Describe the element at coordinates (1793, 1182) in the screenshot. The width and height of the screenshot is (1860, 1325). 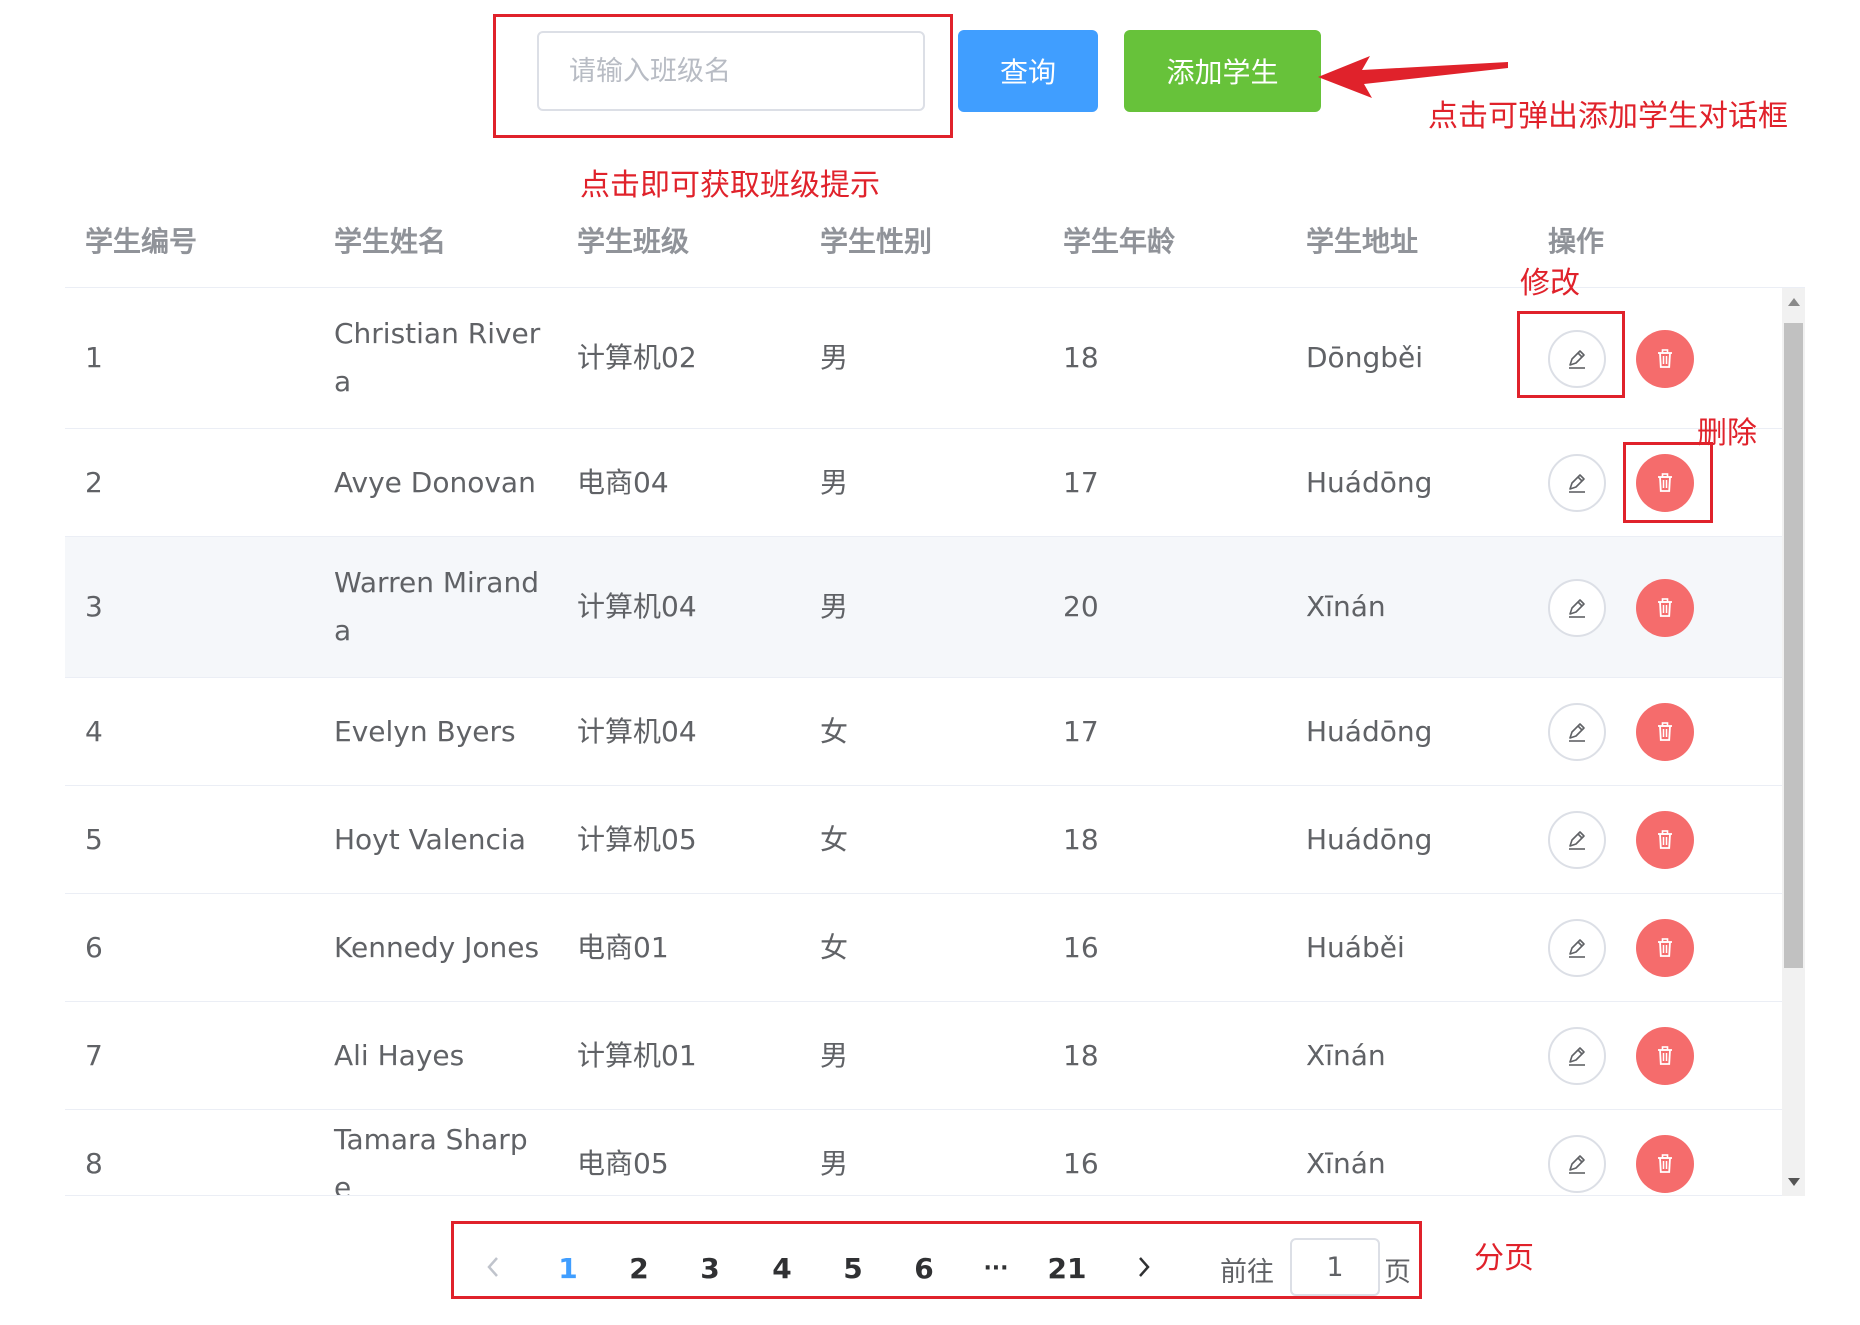
I see `scroll-down-arrow-icon` at that location.